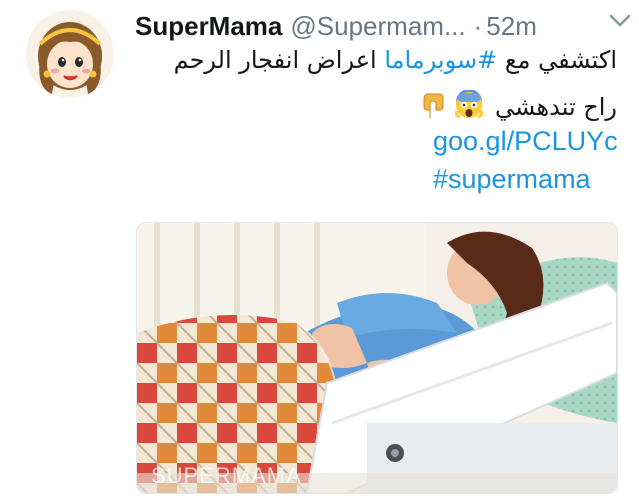 The height and width of the screenshot is (496, 639). What do you see at coordinates (512, 179) in the screenshot?
I see `hashtag-english-link: #supermama` at bounding box center [512, 179].